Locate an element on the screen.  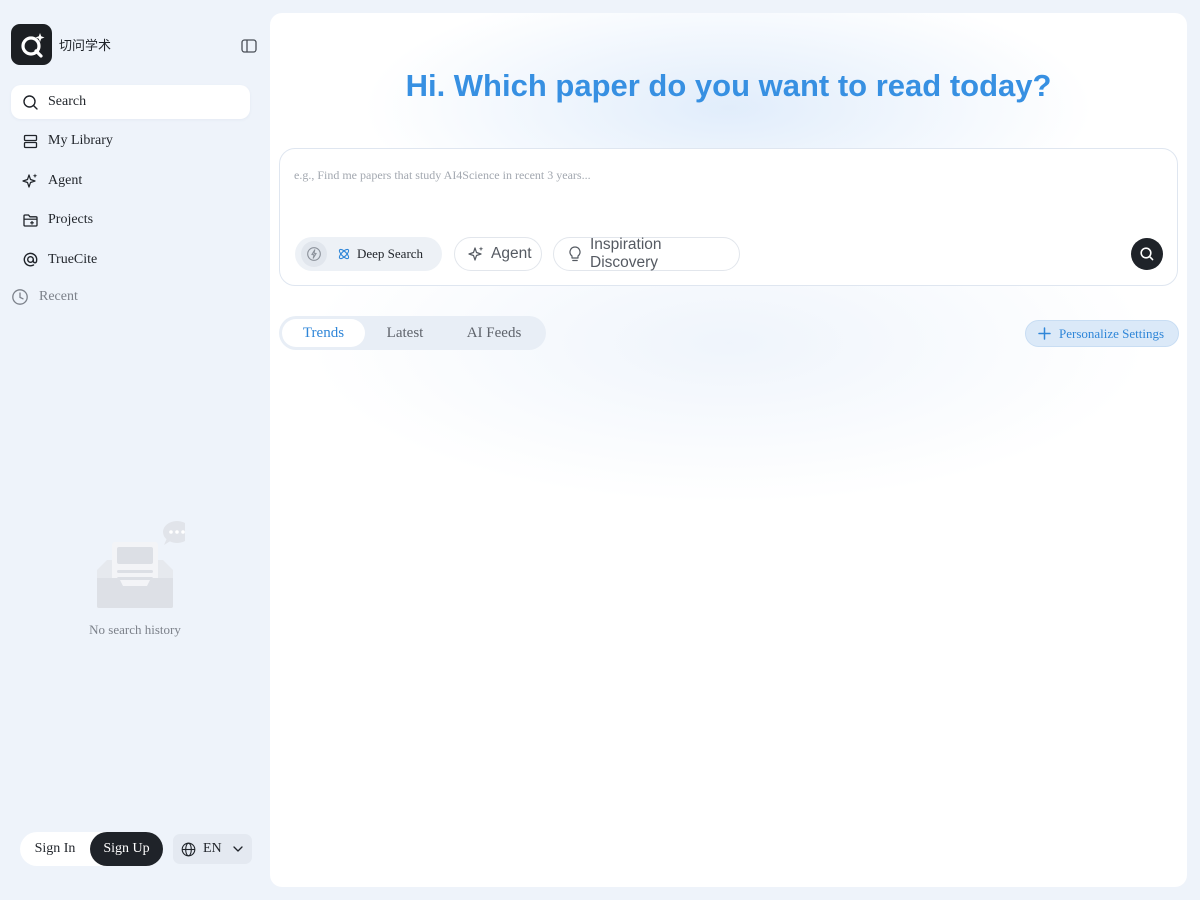
search-input is located at coordinates (724, 175).